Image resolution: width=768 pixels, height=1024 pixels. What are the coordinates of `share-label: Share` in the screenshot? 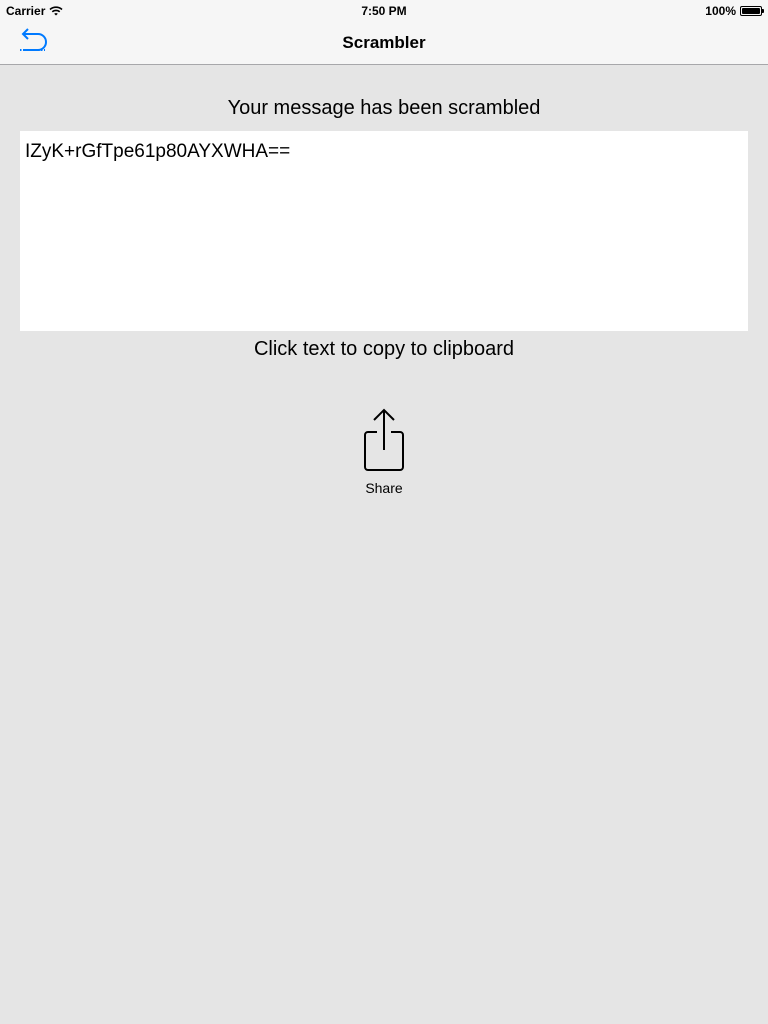 It's located at (384, 488).